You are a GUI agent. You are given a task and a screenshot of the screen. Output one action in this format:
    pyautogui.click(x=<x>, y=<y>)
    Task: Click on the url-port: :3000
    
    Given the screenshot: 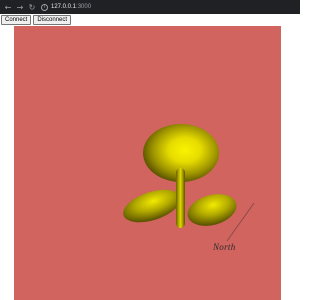 What is the action you would take?
    pyautogui.click(x=84, y=7)
    